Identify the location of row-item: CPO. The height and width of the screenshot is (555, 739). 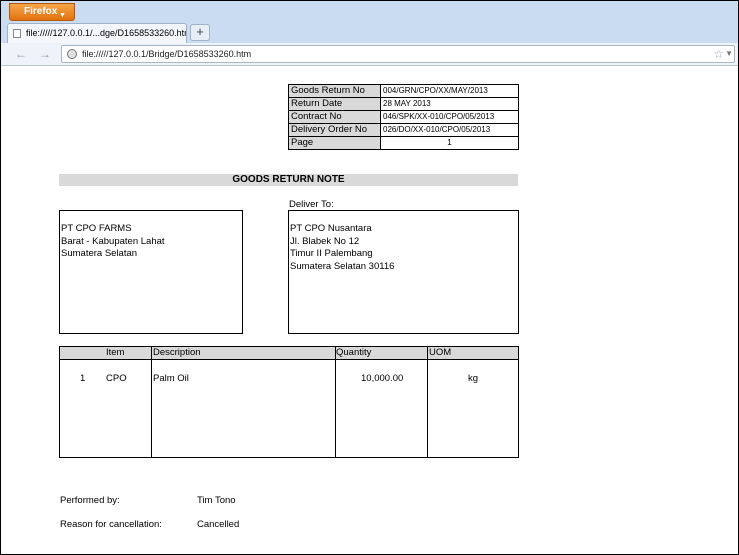
(116, 378).